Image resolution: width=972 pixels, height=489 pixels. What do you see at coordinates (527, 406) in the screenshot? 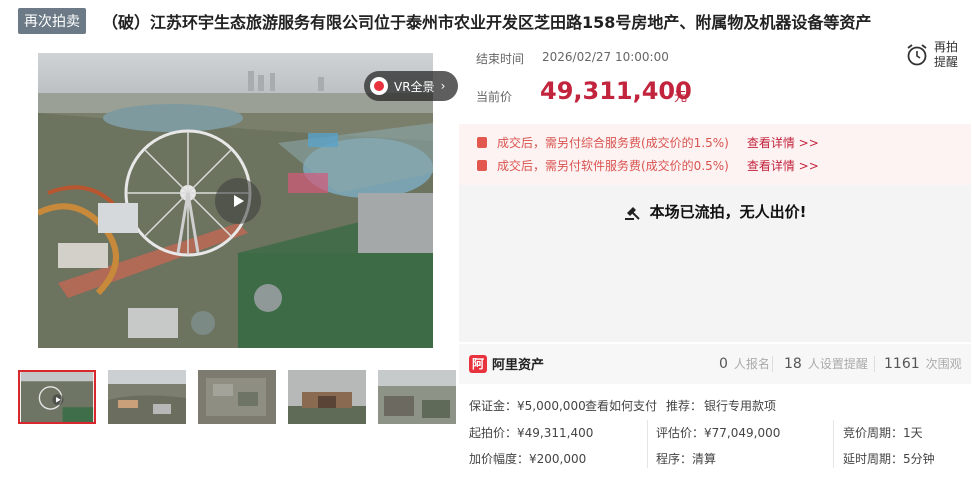
I see `deposit: 保证金：¥5,000,000` at bounding box center [527, 406].